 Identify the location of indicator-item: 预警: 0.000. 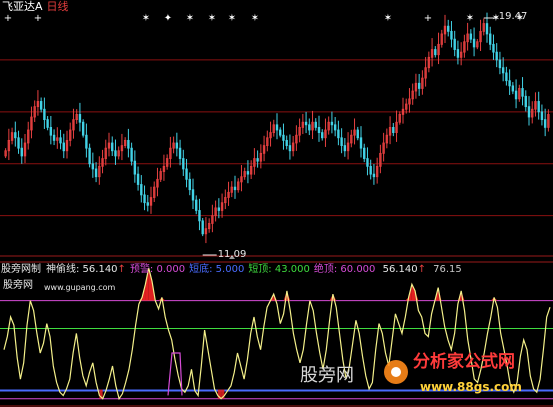
(157, 269).